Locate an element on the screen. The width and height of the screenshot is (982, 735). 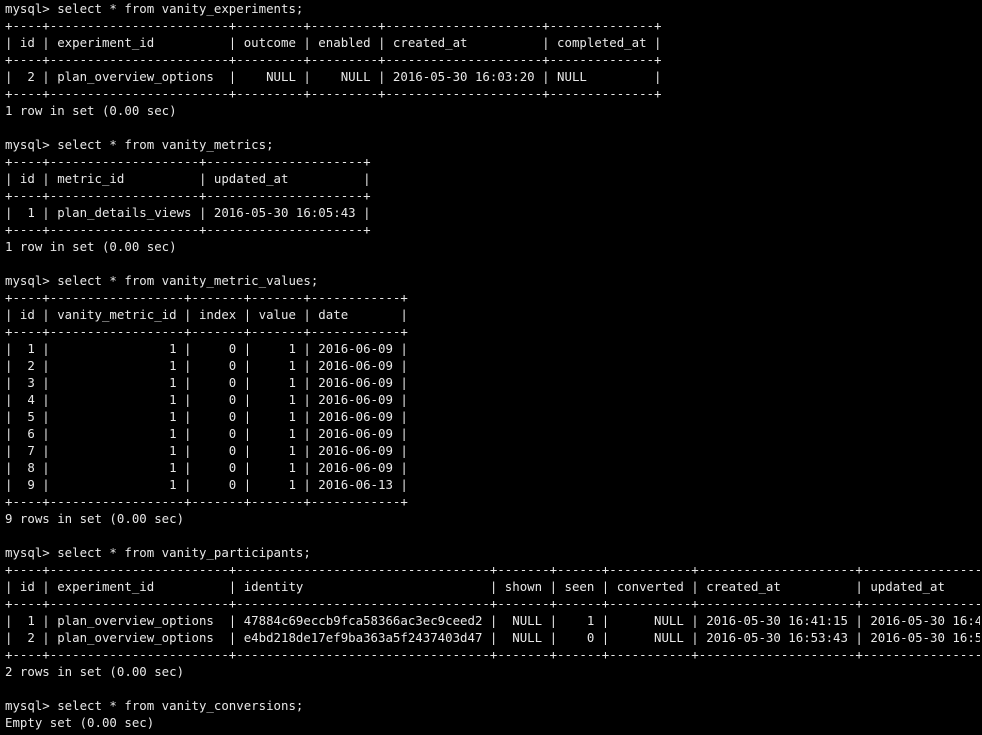
table-row: | 3 | 1 | 0 | 1 | 2016-06-09 | is located at coordinates (206, 382).